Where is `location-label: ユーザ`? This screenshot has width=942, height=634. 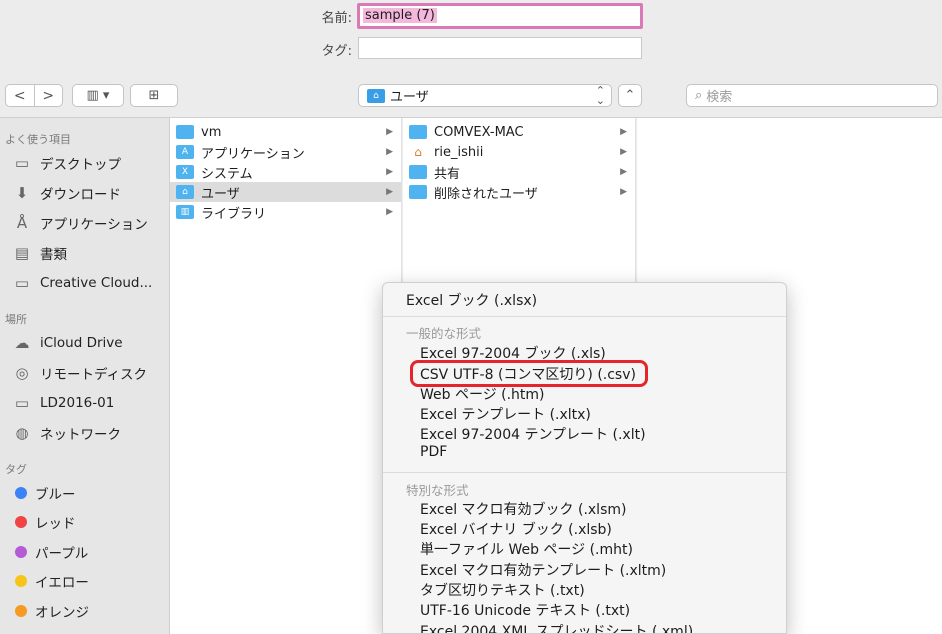
location-label: ユーザ is located at coordinates (409, 97).